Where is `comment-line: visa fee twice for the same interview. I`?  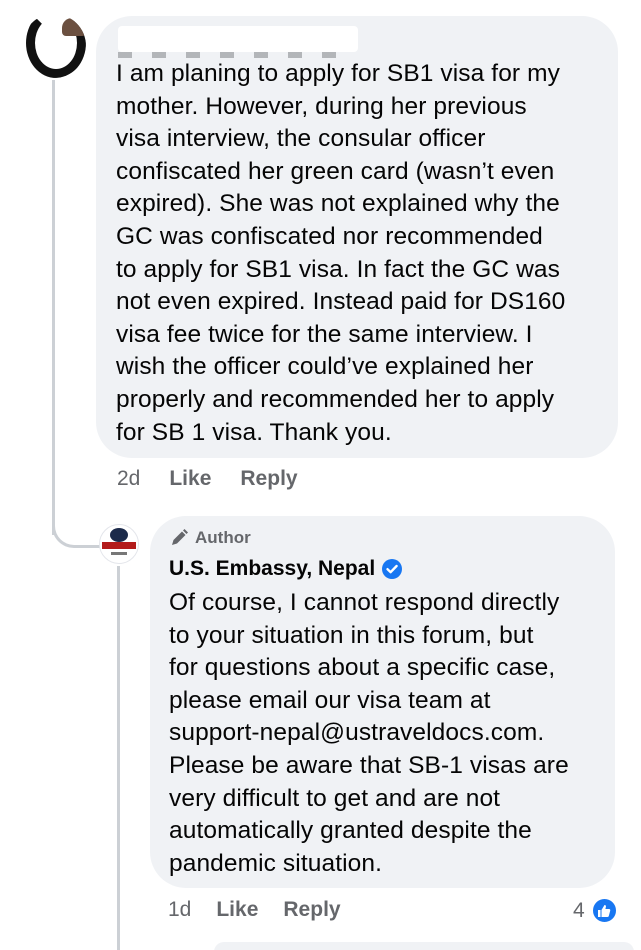
comment-line: visa fee twice for the same interview. I is located at coordinates (324, 334).